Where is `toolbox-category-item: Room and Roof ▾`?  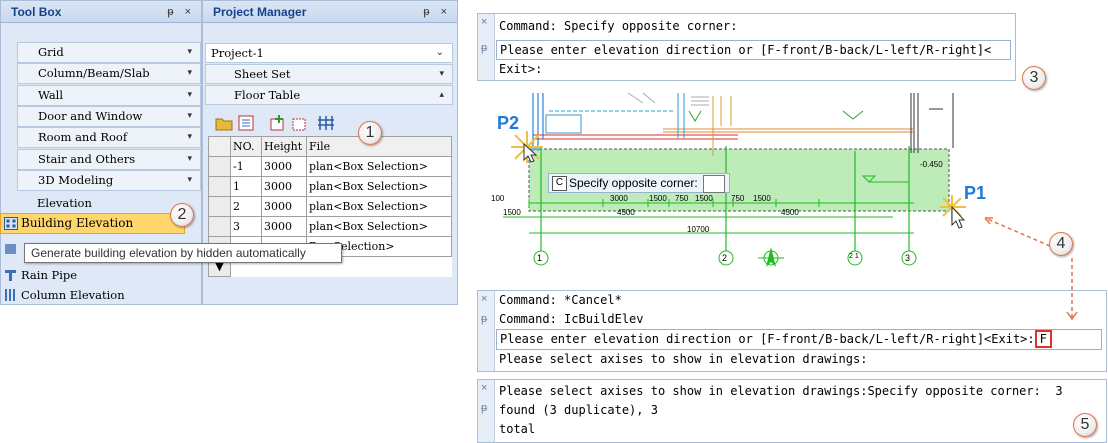 toolbox-category-item: Room and Roof ▾ is located at coordinates (109, 138).